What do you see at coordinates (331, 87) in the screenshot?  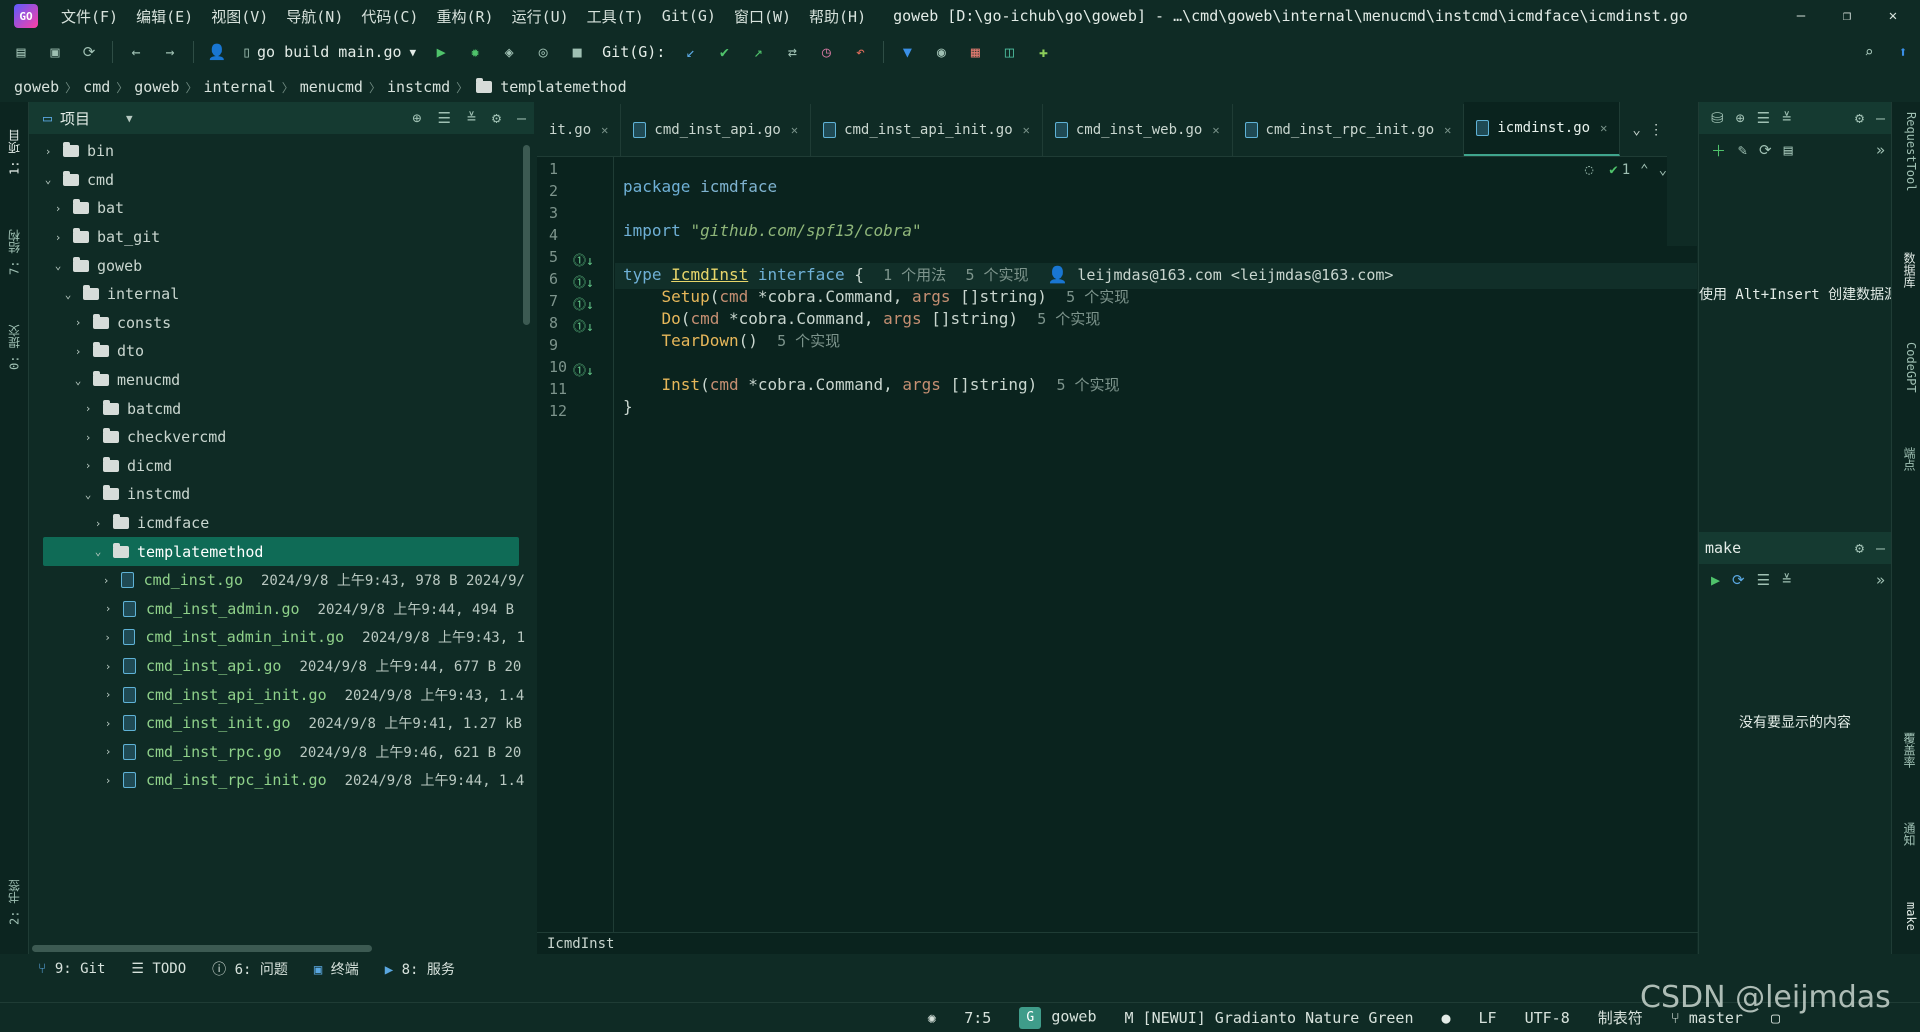 I see `breadcrumb-item: menucmd` at bounding box center [331, 87].